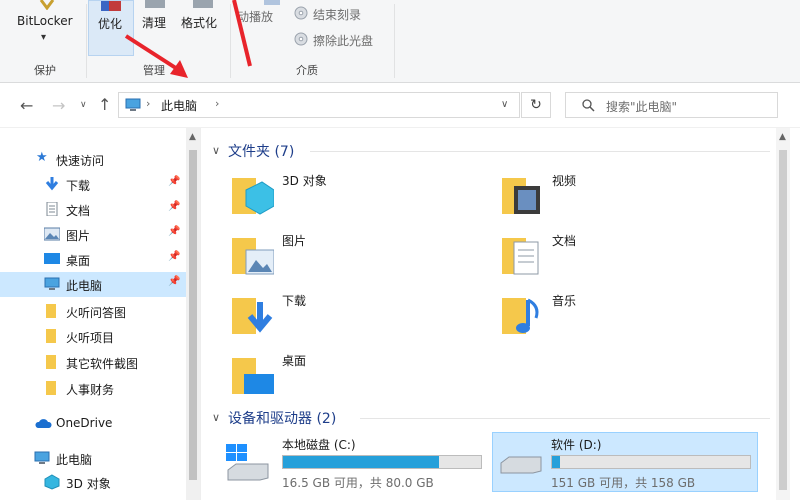 This screenshot has height=500, width=800. What do you see at coordinates (90, 390) in the screenshot?
I see `nav-item-label: 人事财务` at bounding box center [90, 390].